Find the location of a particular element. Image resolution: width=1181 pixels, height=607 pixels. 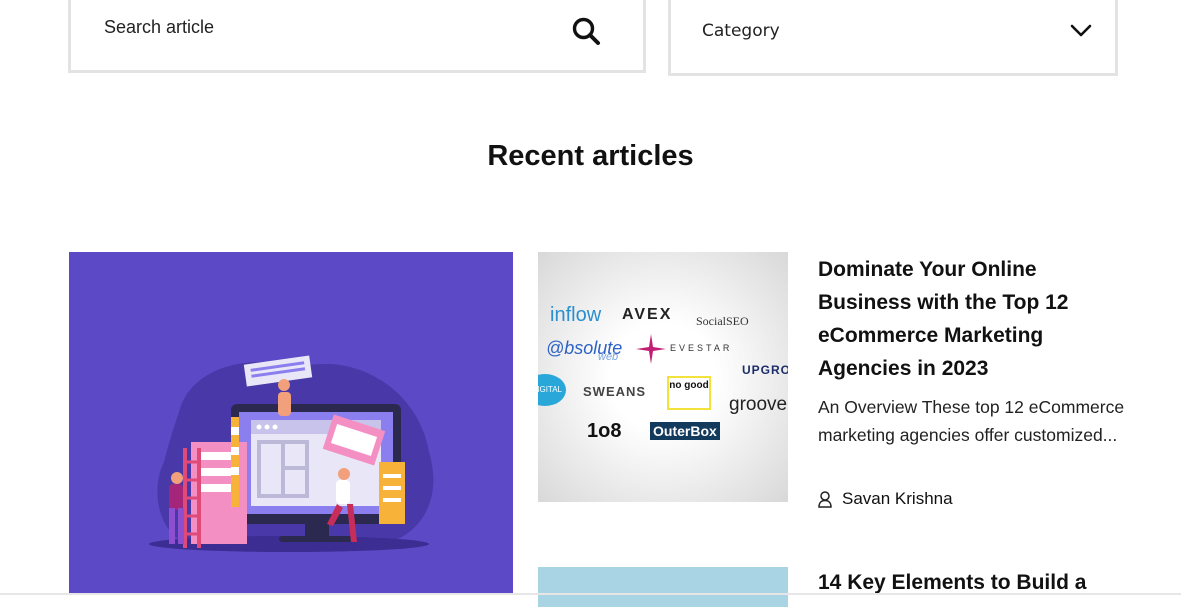

chevron-down-icon is located at coordinates (1081, 30).